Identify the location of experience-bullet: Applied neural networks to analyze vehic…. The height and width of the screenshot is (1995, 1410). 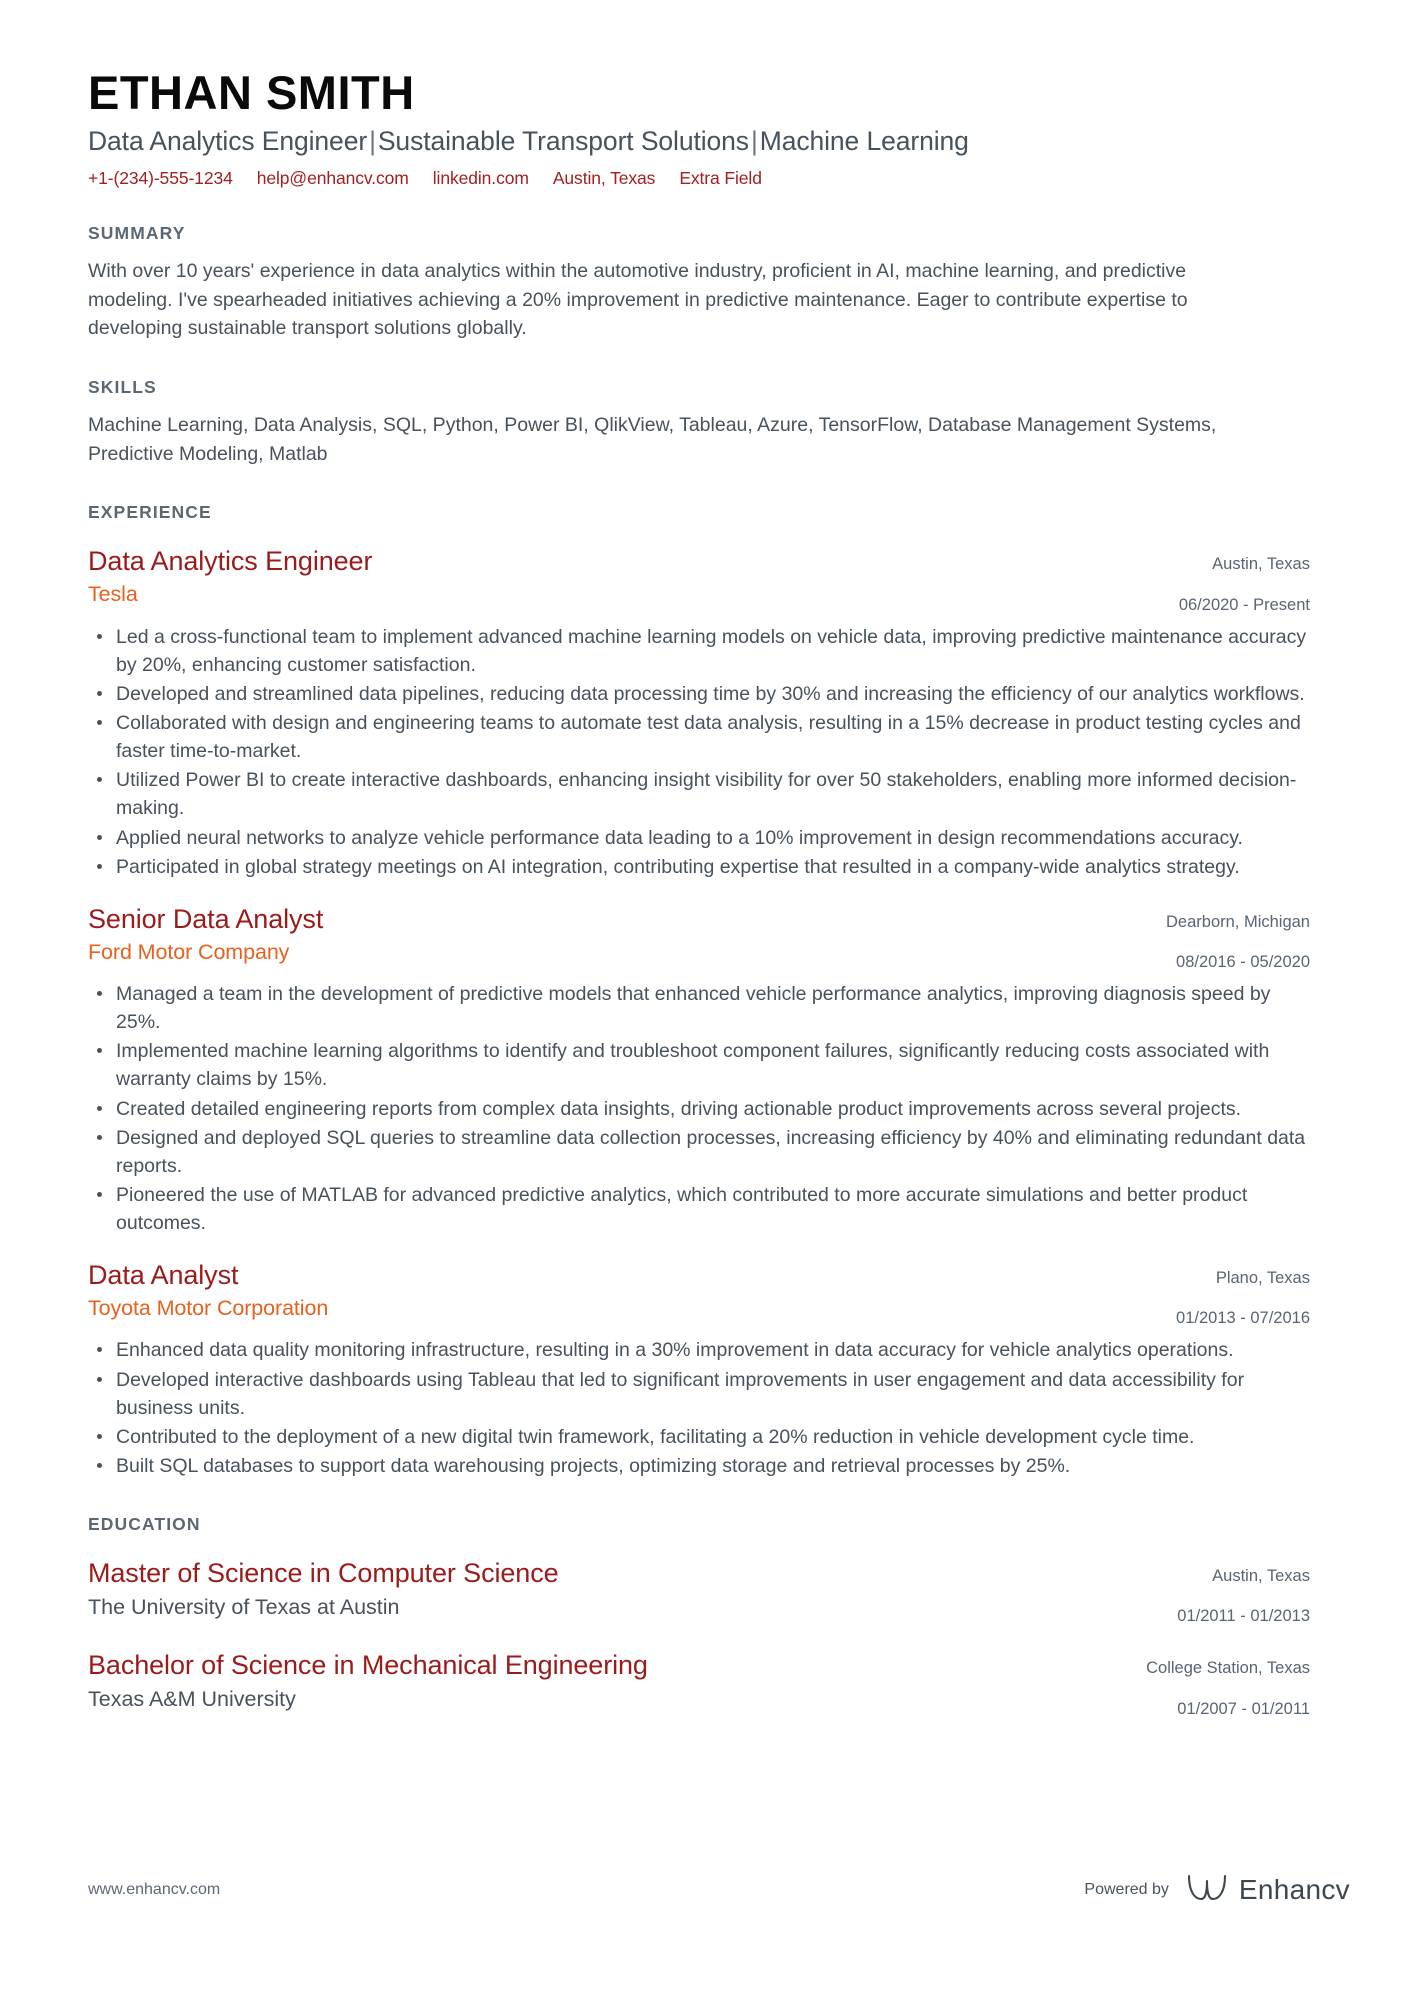
(699, 838).